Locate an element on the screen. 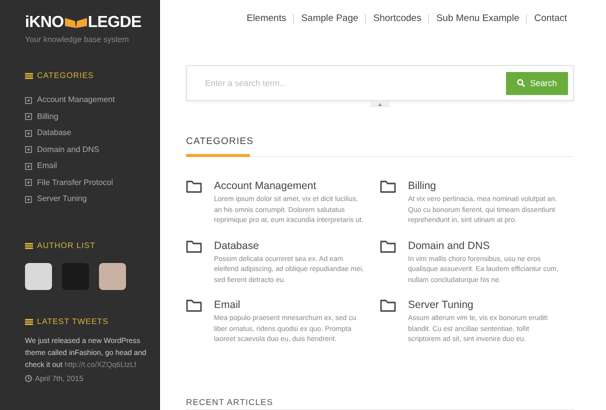  caret-up-icon is located at coordinates (380, 104).